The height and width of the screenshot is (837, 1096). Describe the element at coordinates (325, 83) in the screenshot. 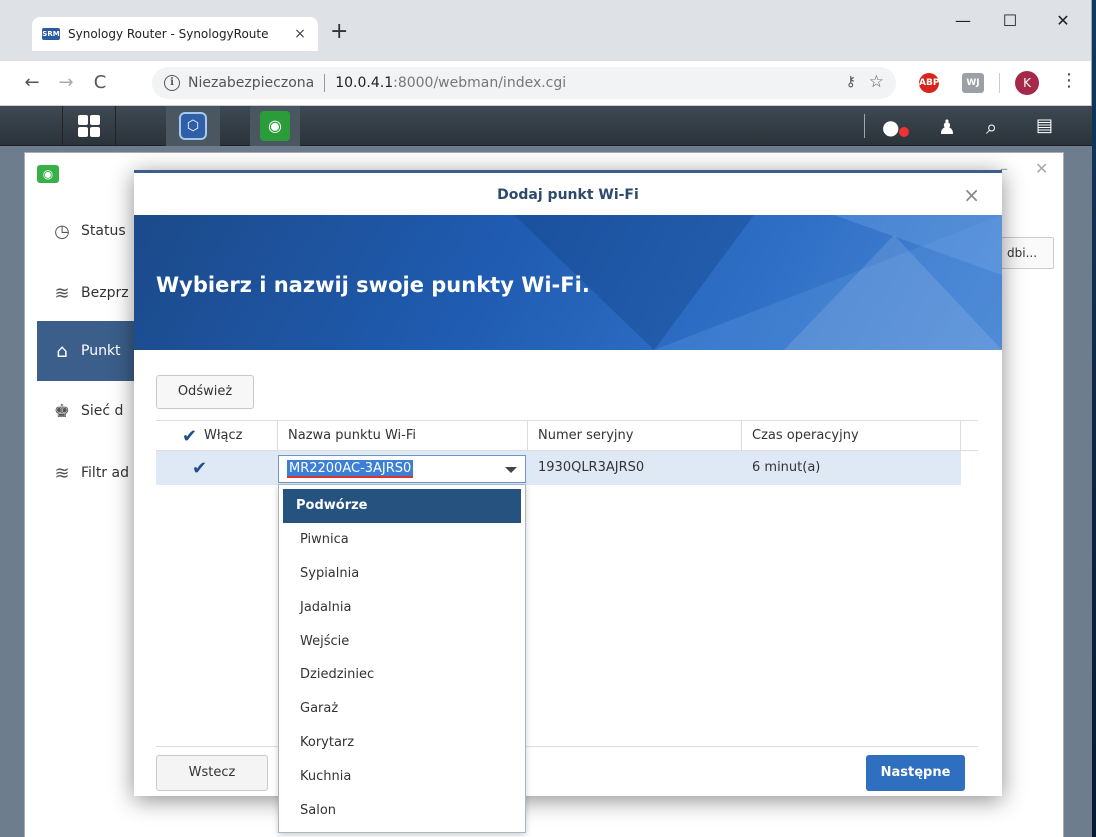

I see `address-divider` at that location.